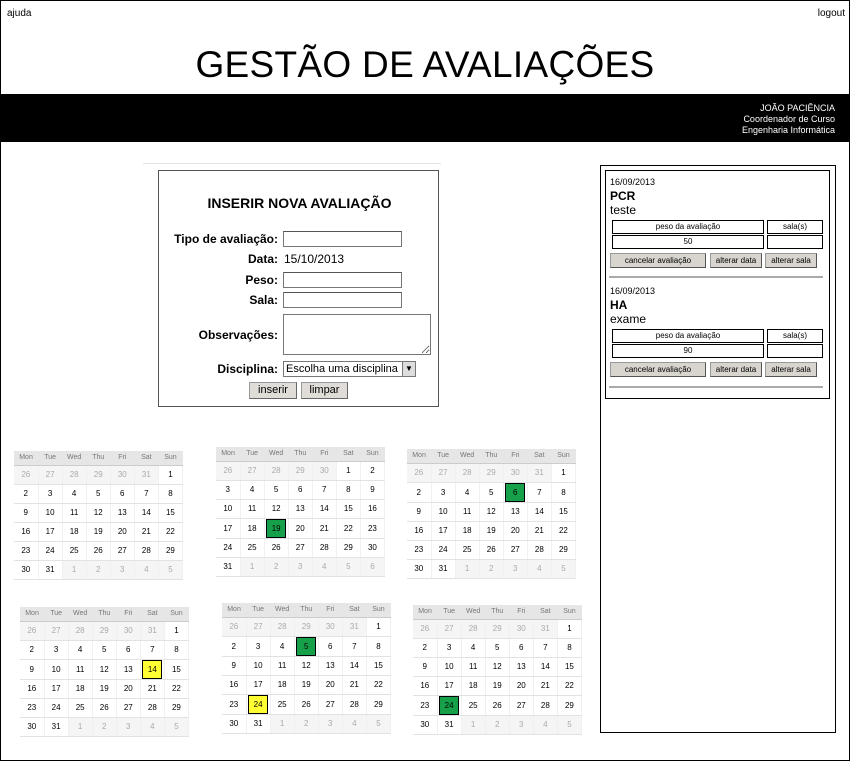 This screenshot has height=761, width=850. What do you see at coordinates (128, 669) in the screenshot?
I see `calendar-day: 13` at bounding box center [128, 669].